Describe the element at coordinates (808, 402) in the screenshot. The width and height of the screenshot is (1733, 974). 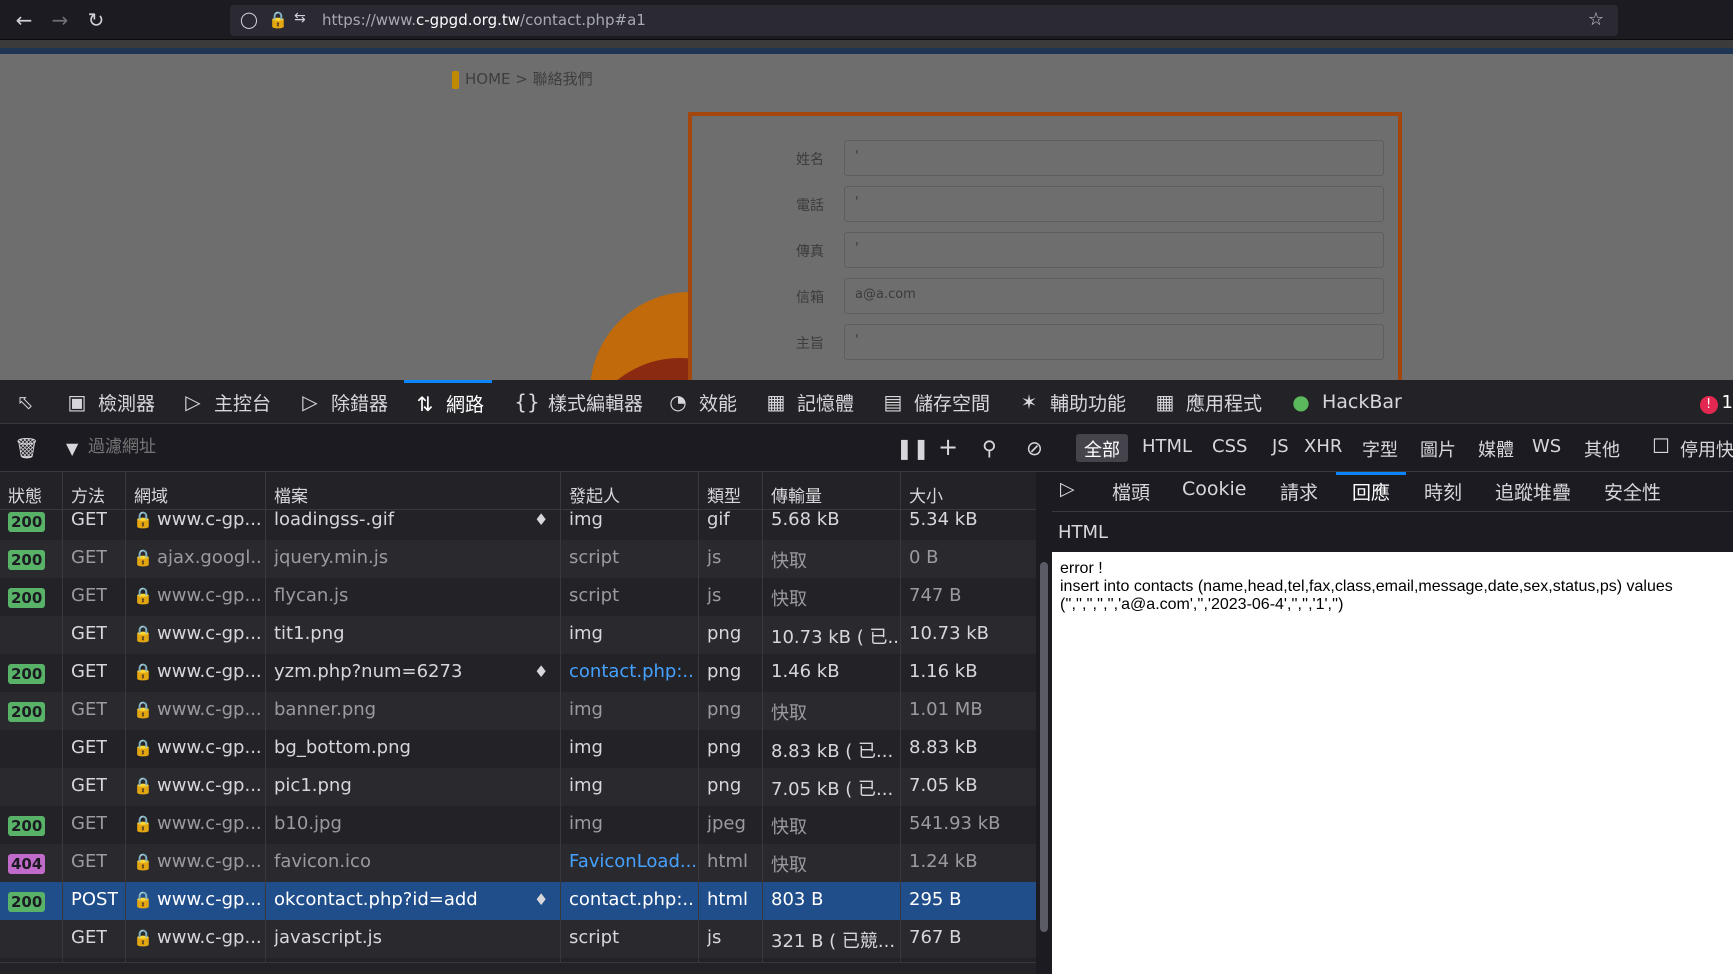
I see `tab-memory: ▦ 記憶體` at that location.